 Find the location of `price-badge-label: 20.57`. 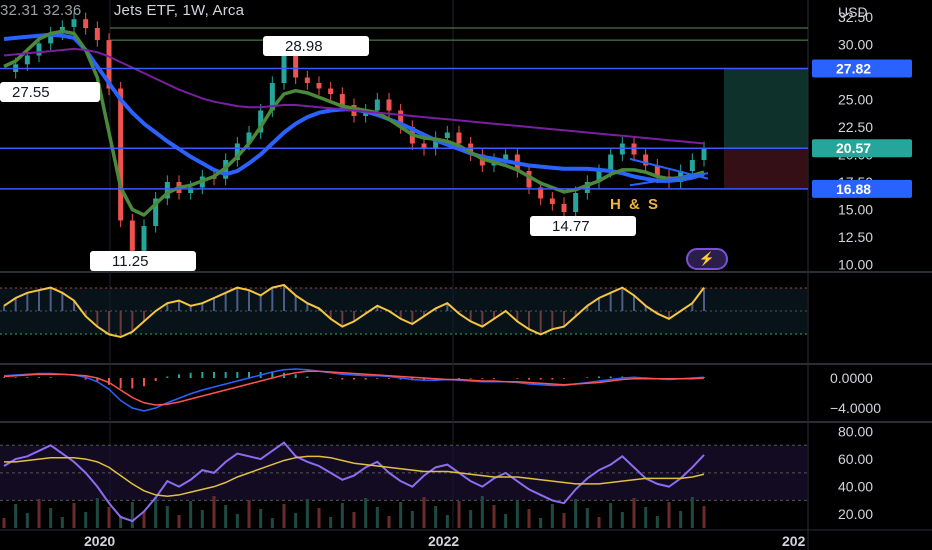

price-badge-label: 20.57 is located at coordinates (853, 148).